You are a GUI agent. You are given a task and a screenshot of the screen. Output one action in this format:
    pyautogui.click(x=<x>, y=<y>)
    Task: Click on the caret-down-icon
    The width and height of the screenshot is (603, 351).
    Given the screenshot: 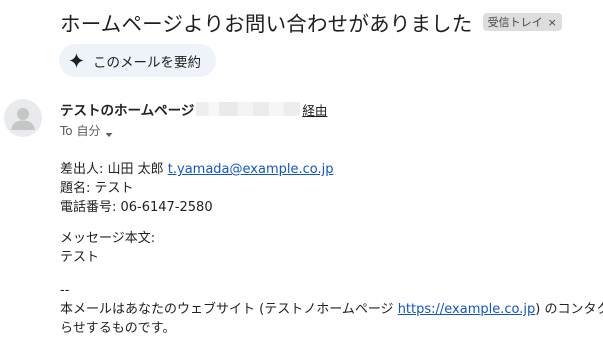 What is the action you would take?
    pyautogui.click(x=109, y=131)
    